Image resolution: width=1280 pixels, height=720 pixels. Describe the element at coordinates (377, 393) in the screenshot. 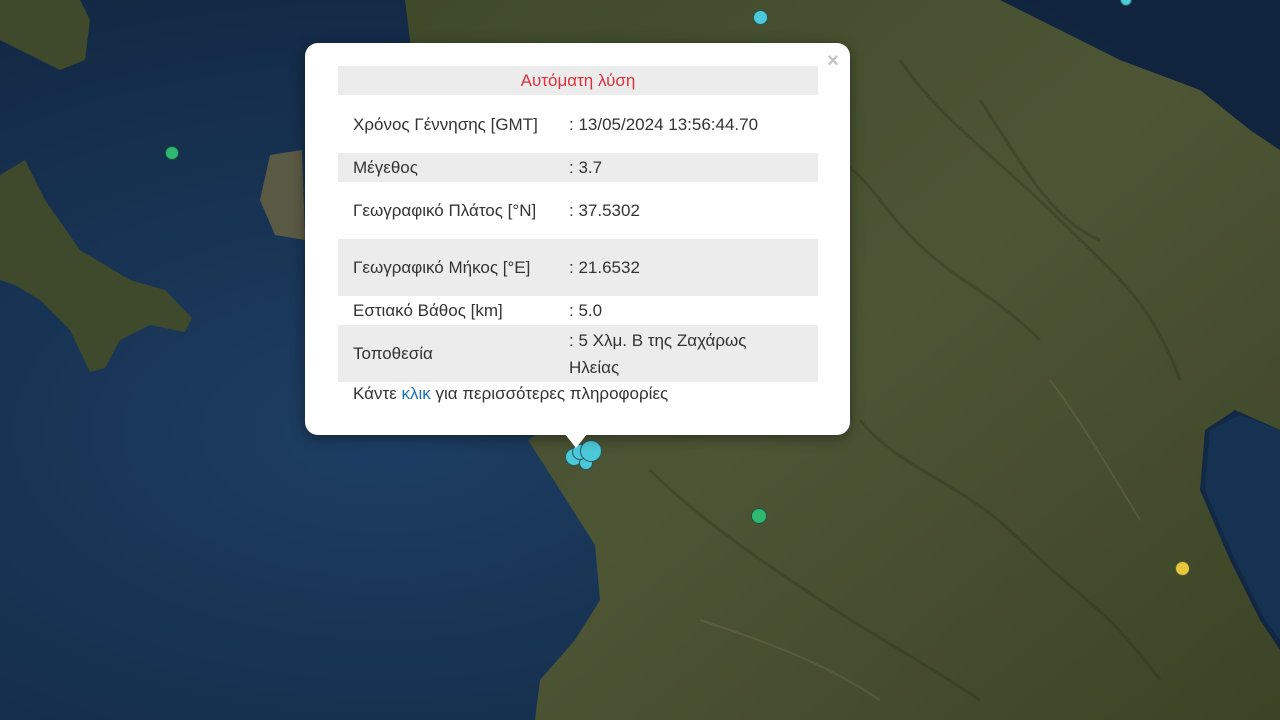

I see `more-info-prefix: Κάντε` at that location.